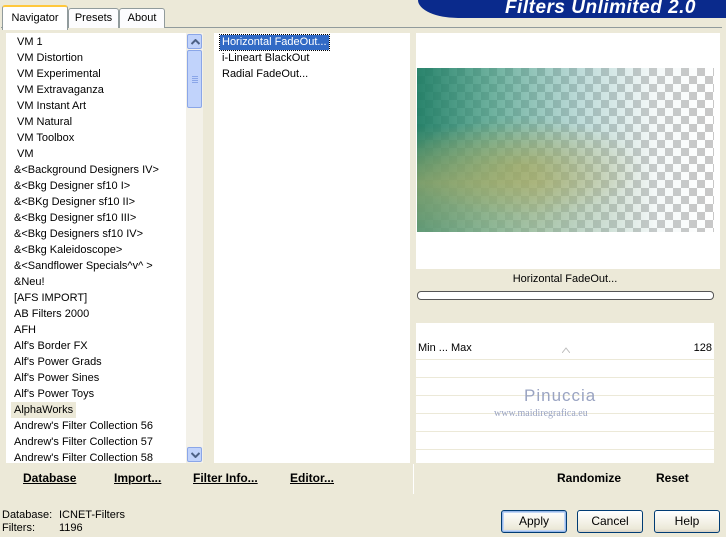 The height and width of the screenshot is (537, 726). I want to click on filters-label: Filters:, so click(18, 528).